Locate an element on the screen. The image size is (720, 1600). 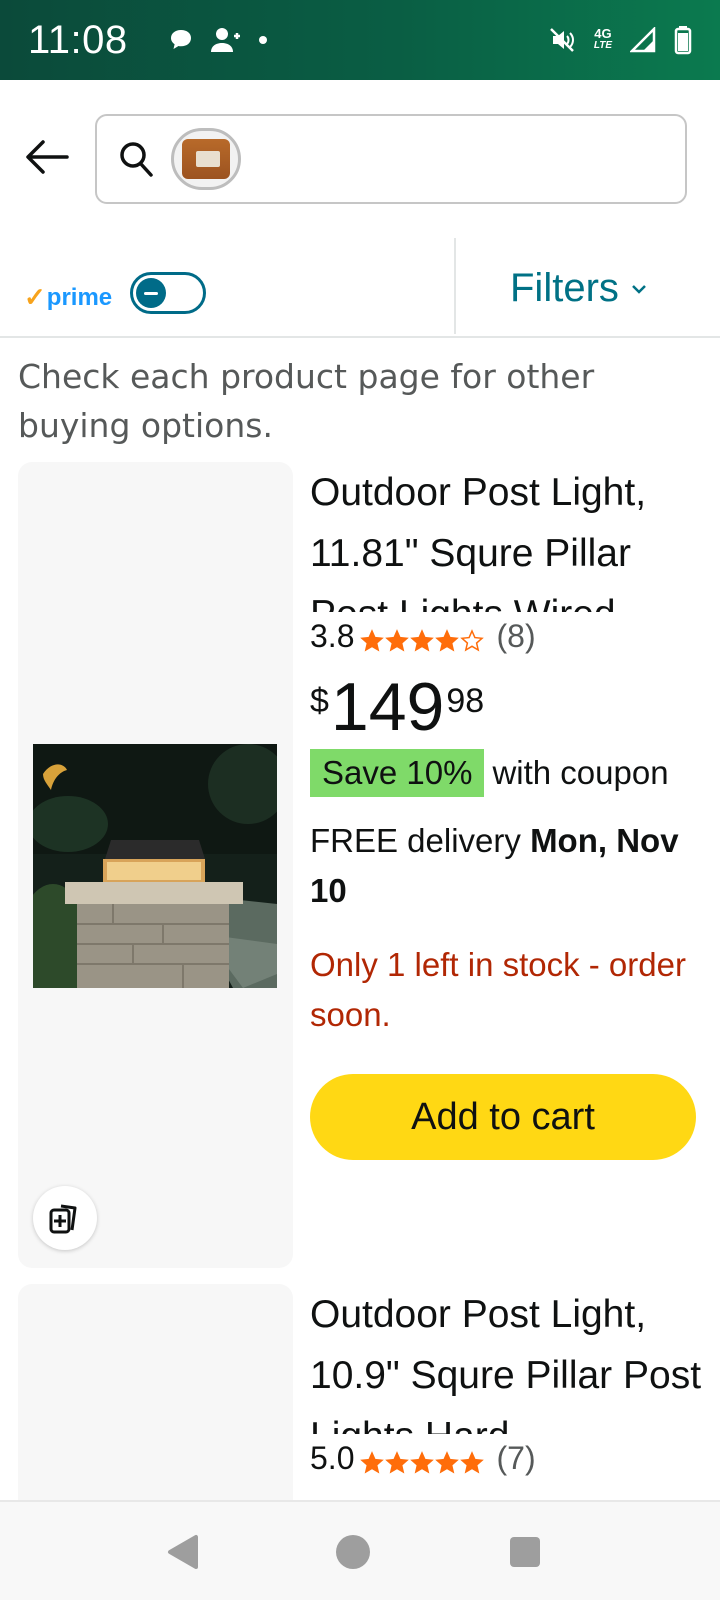
system-icons: 4G LTE is located at coordinates (620, 40).